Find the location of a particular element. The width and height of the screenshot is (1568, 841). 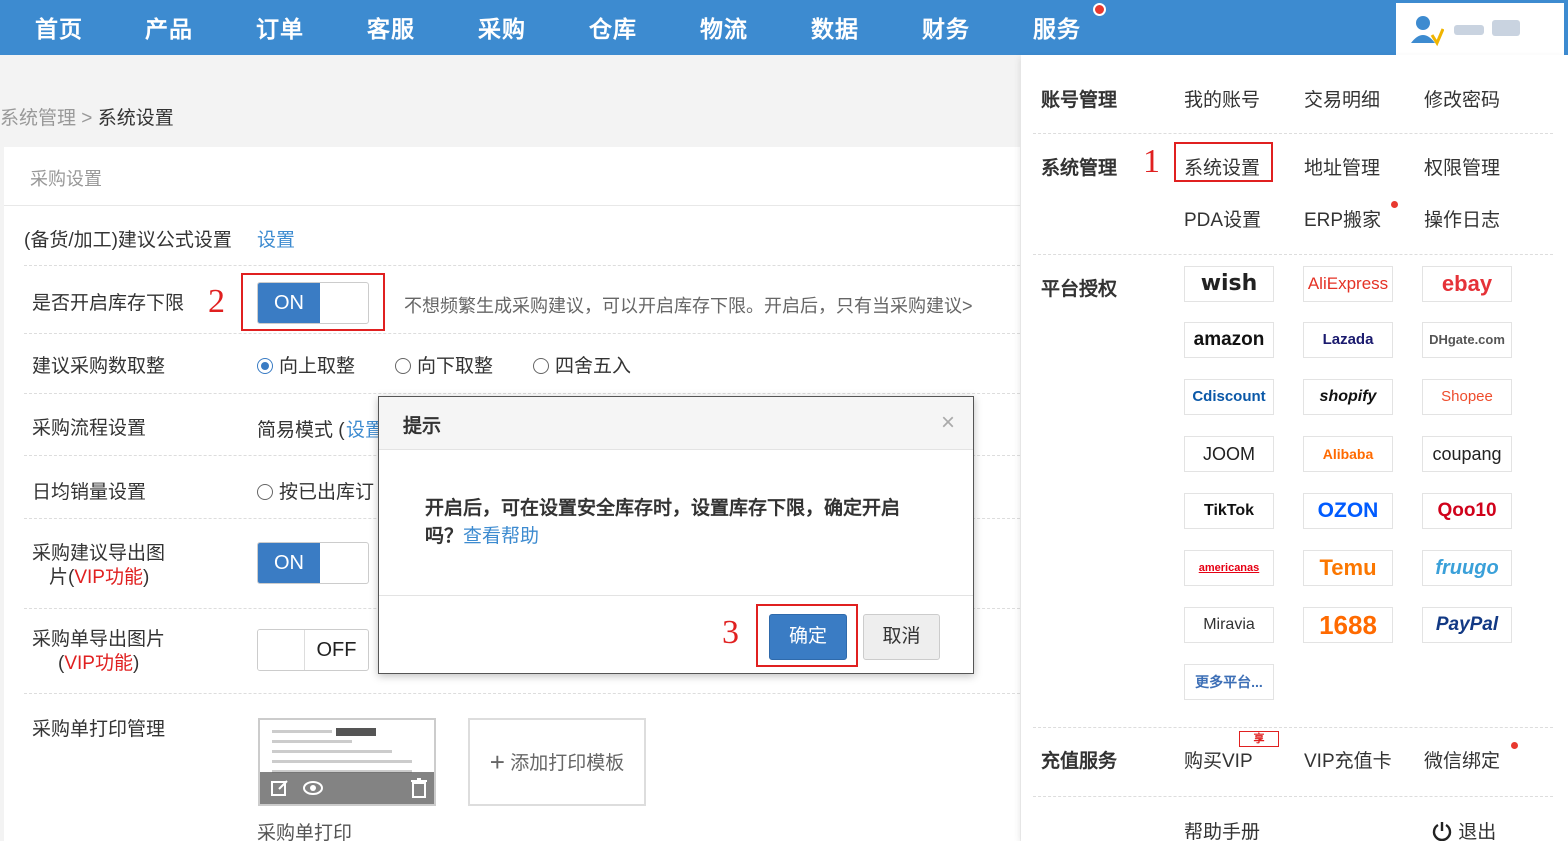

account-section-title: 账号管理 is located at coordinates (1079, 100).